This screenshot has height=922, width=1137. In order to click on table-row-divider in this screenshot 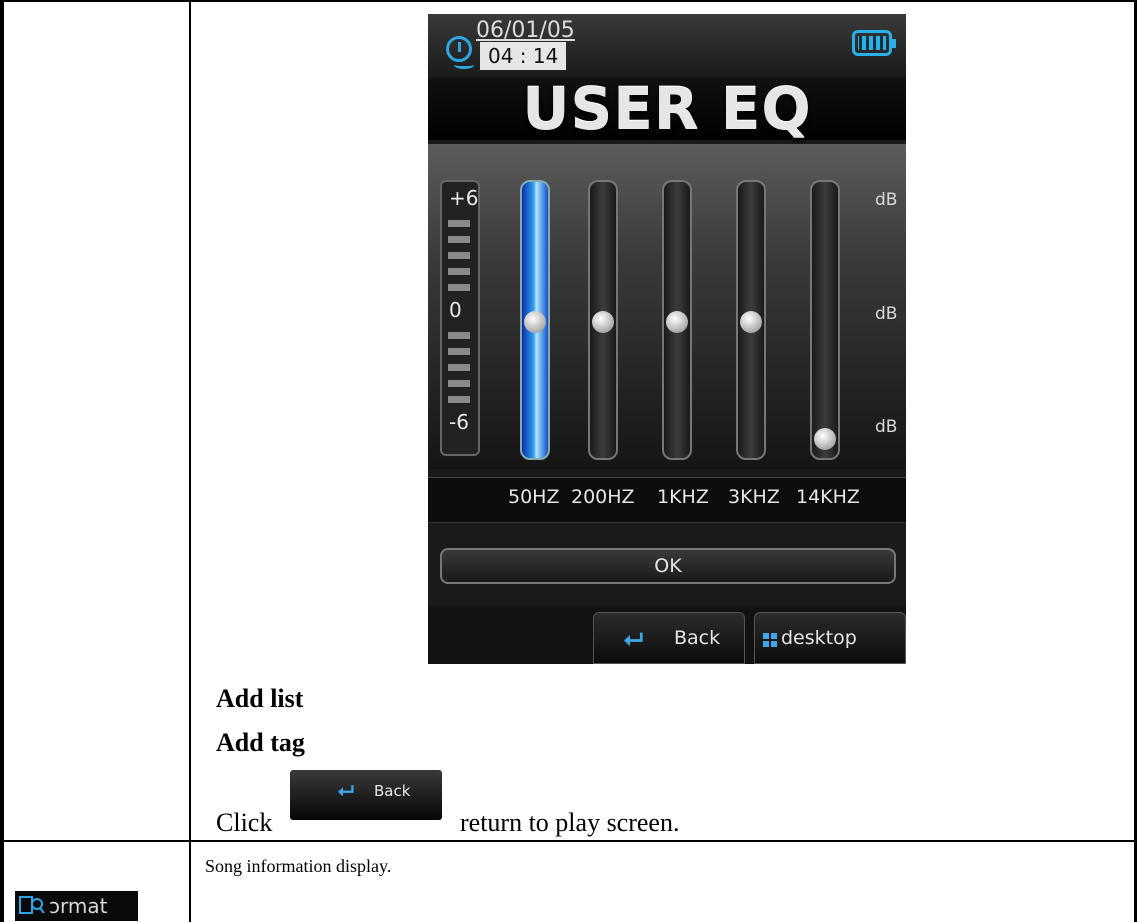, I will do `click(568, 841)`.